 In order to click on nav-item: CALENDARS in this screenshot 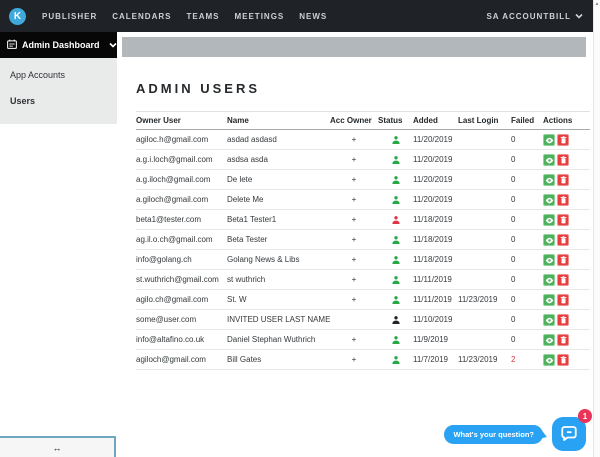, I will do `click(141, 16)`.